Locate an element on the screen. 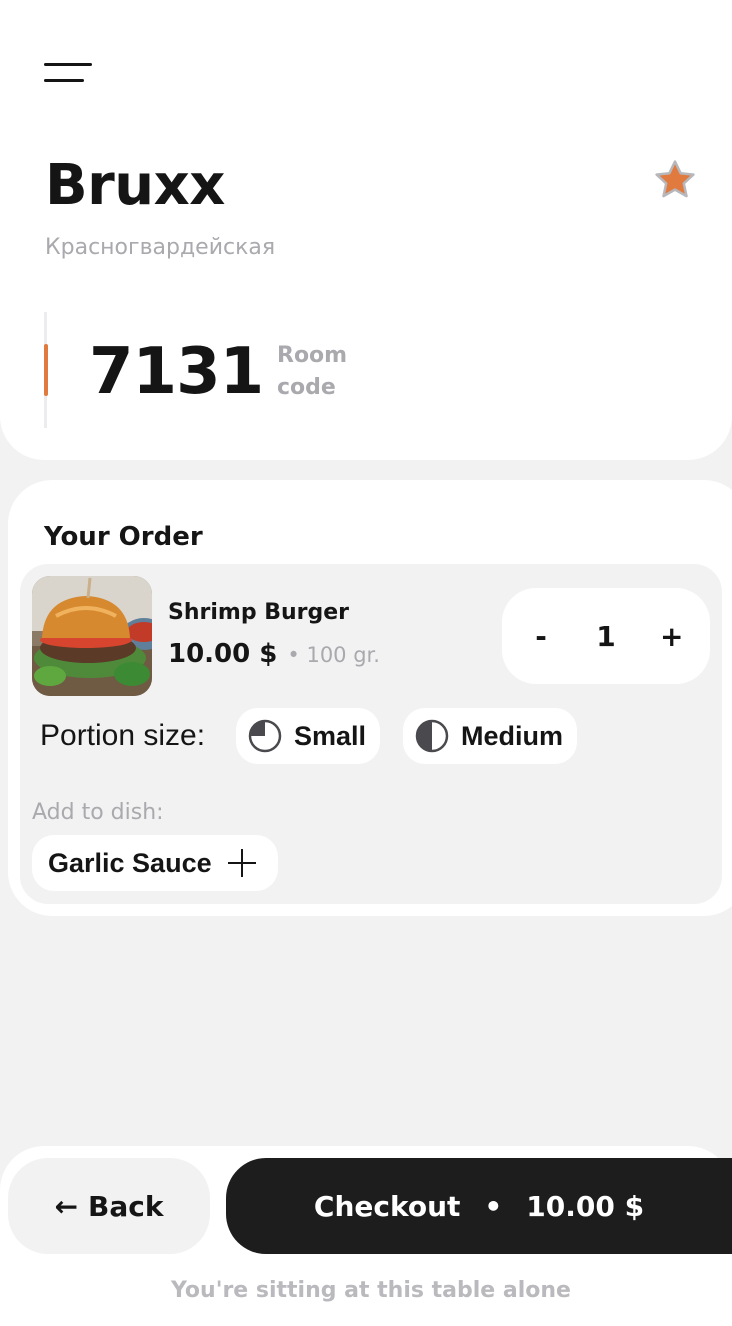  plus-icon is located at coordinates (241, 863).